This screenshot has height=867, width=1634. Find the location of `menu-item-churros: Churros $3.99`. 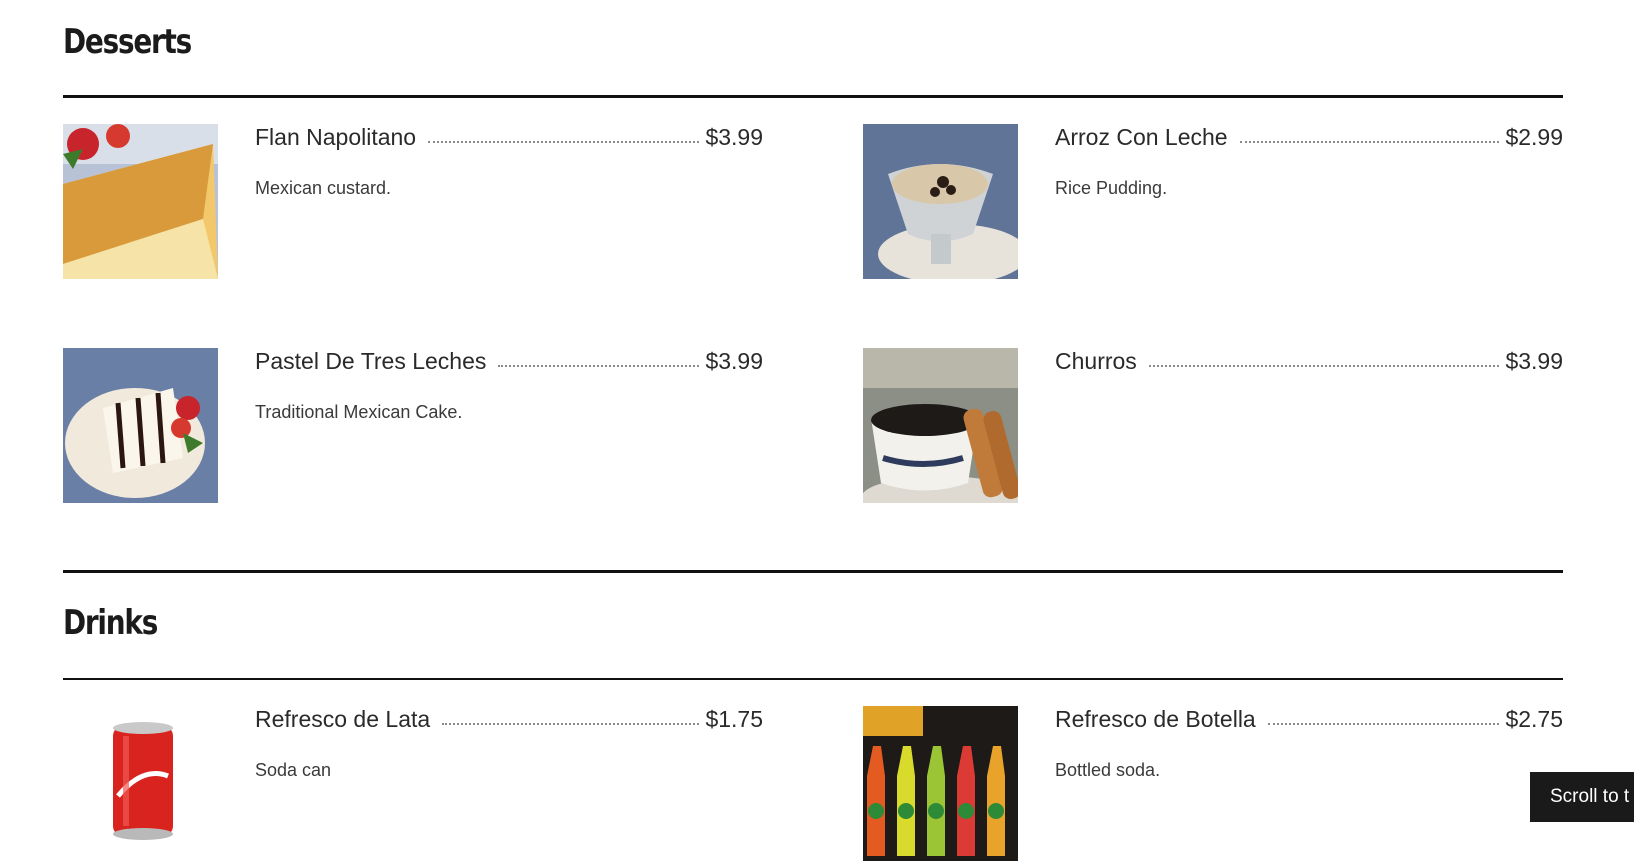

menu-item-churros: Churros $3.99 is located at coordinates (1213, 428).